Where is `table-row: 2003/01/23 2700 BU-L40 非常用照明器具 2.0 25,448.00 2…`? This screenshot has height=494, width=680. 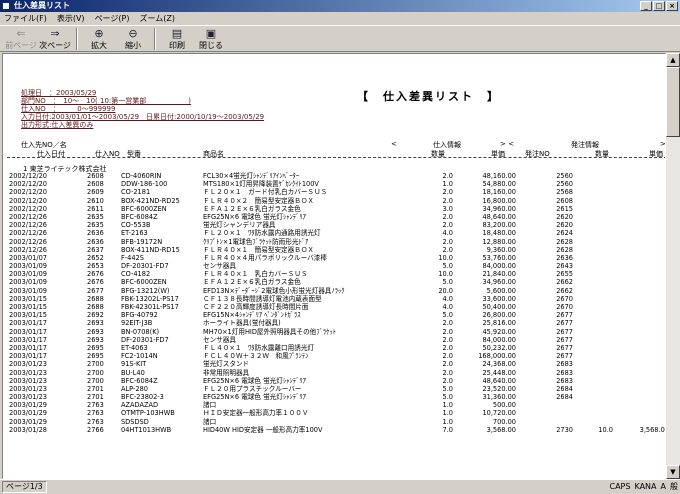
table-row: 2003/01/23 2700 BU-L40 非常用照明器具 2.0 25,448.00 2… is located at coordinates (334, 372).